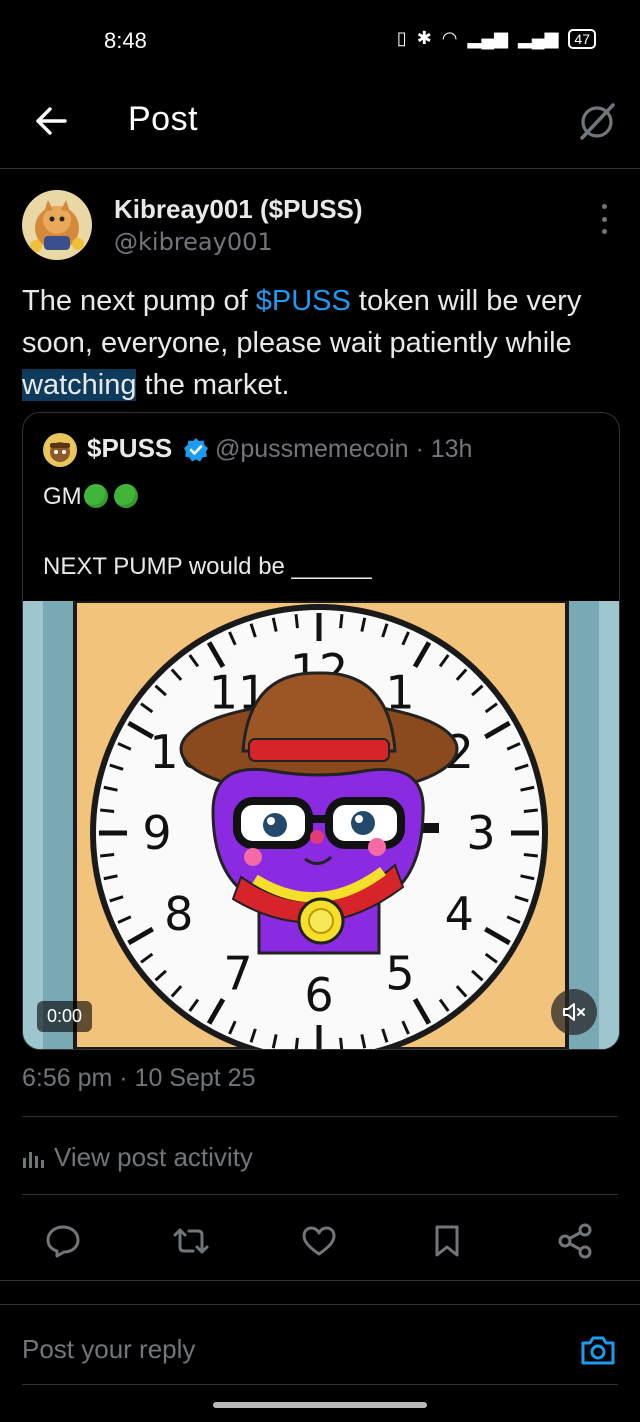  Describe the element at coordinates (344, 449) in the screenshot. I see `quote-handle-time: @pussmemecoin · 13h` at that location.